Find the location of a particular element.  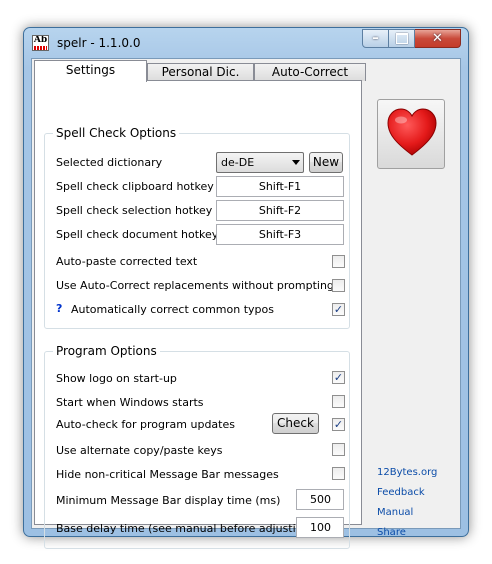

maximize-button is located at coordinates (402, 38).